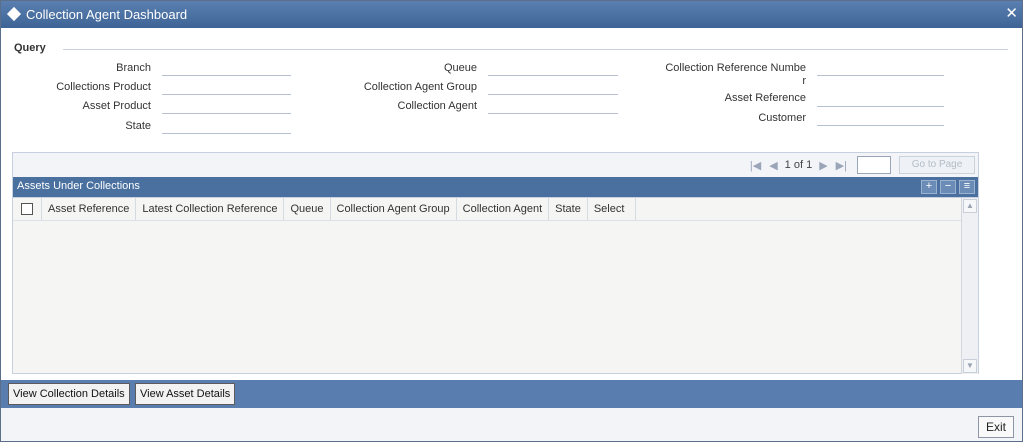  What do you see at coordinates (841, 165) in the screenshot?
I see `last-page-icon: ▶|` at bounding box center [841, 165].